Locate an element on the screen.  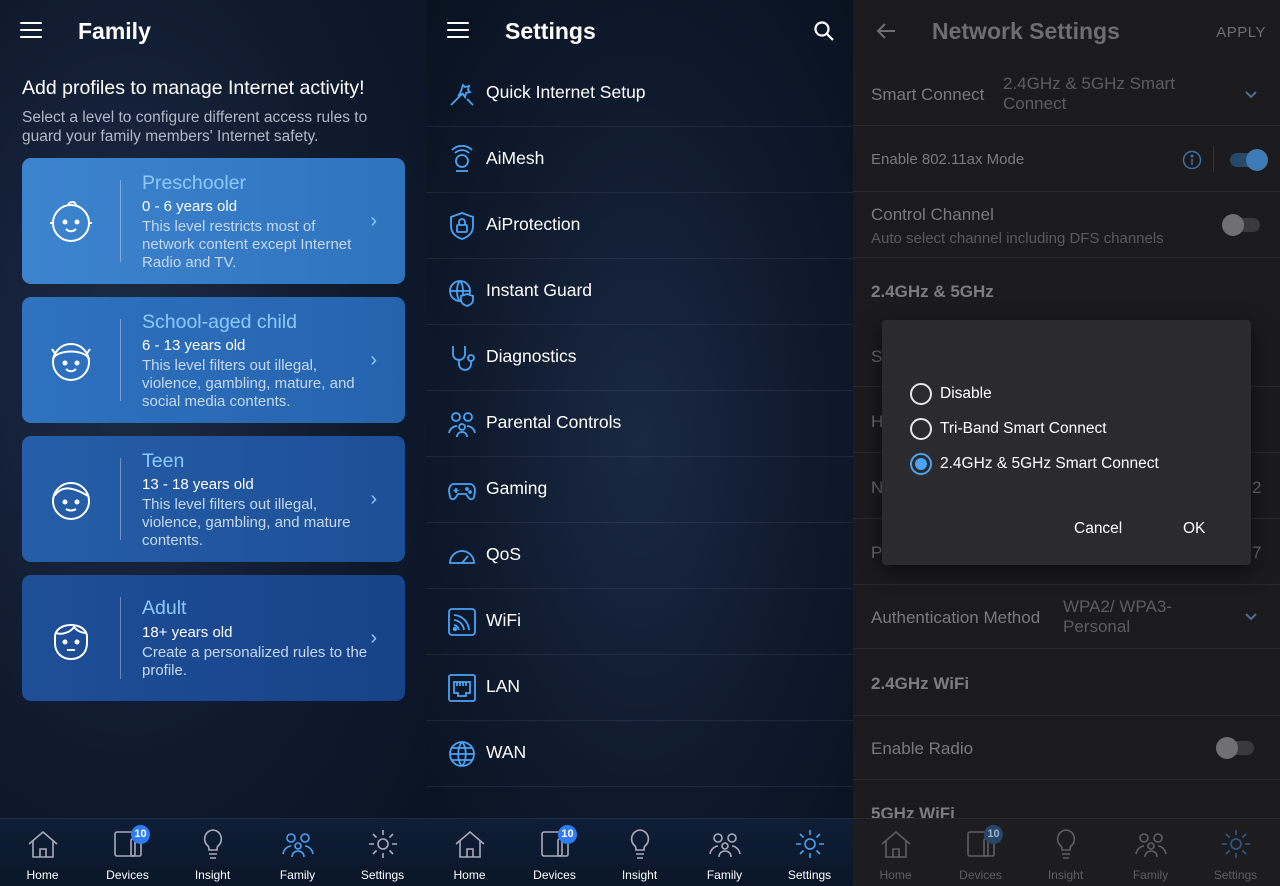
ax-mode-label: Enable 802.11ax Mode is located at coordinates (948, 159).